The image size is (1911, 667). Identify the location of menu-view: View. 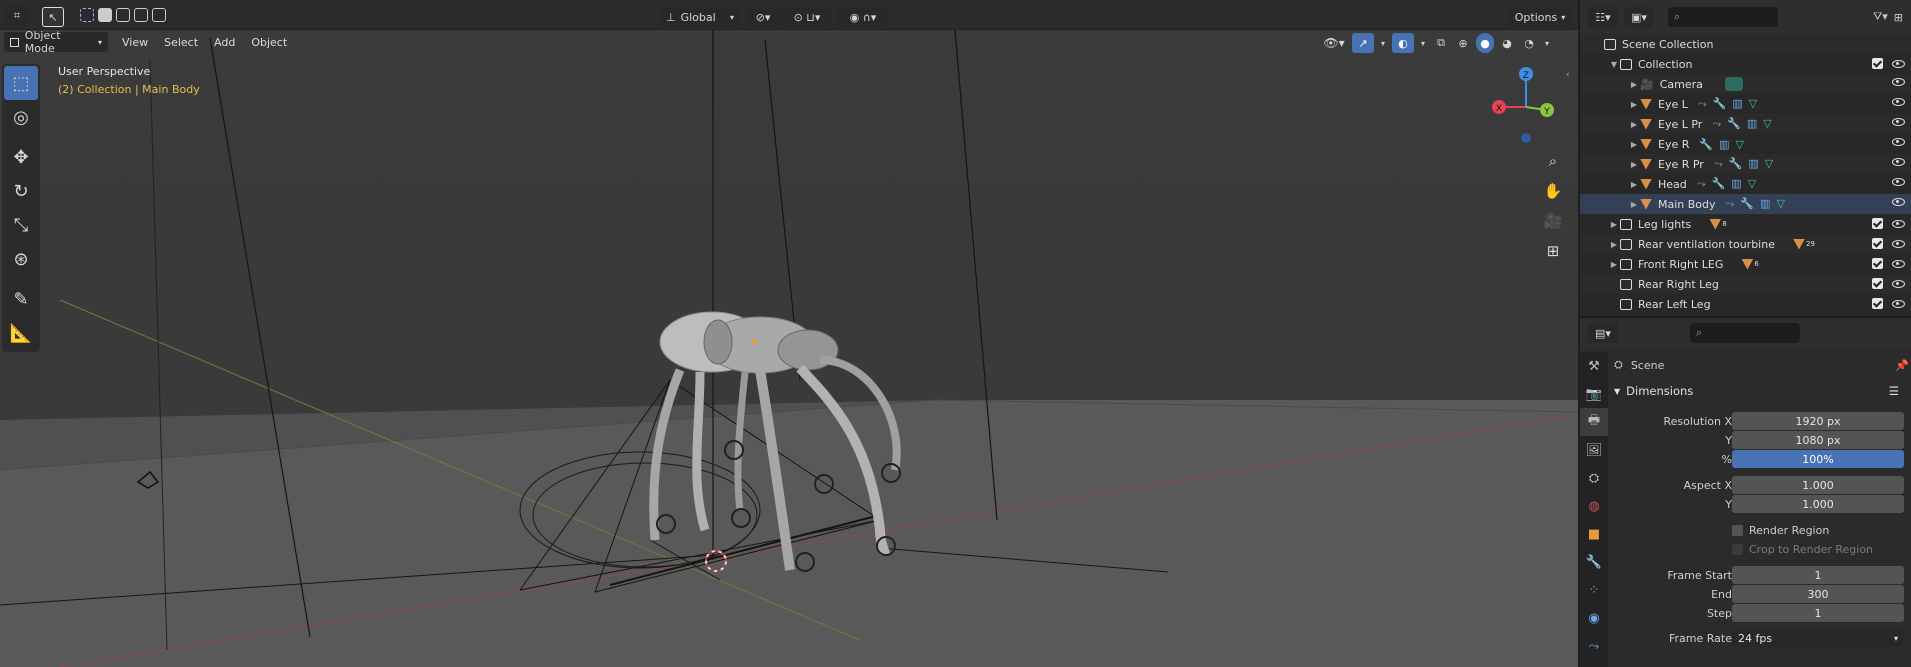
(135, 42).